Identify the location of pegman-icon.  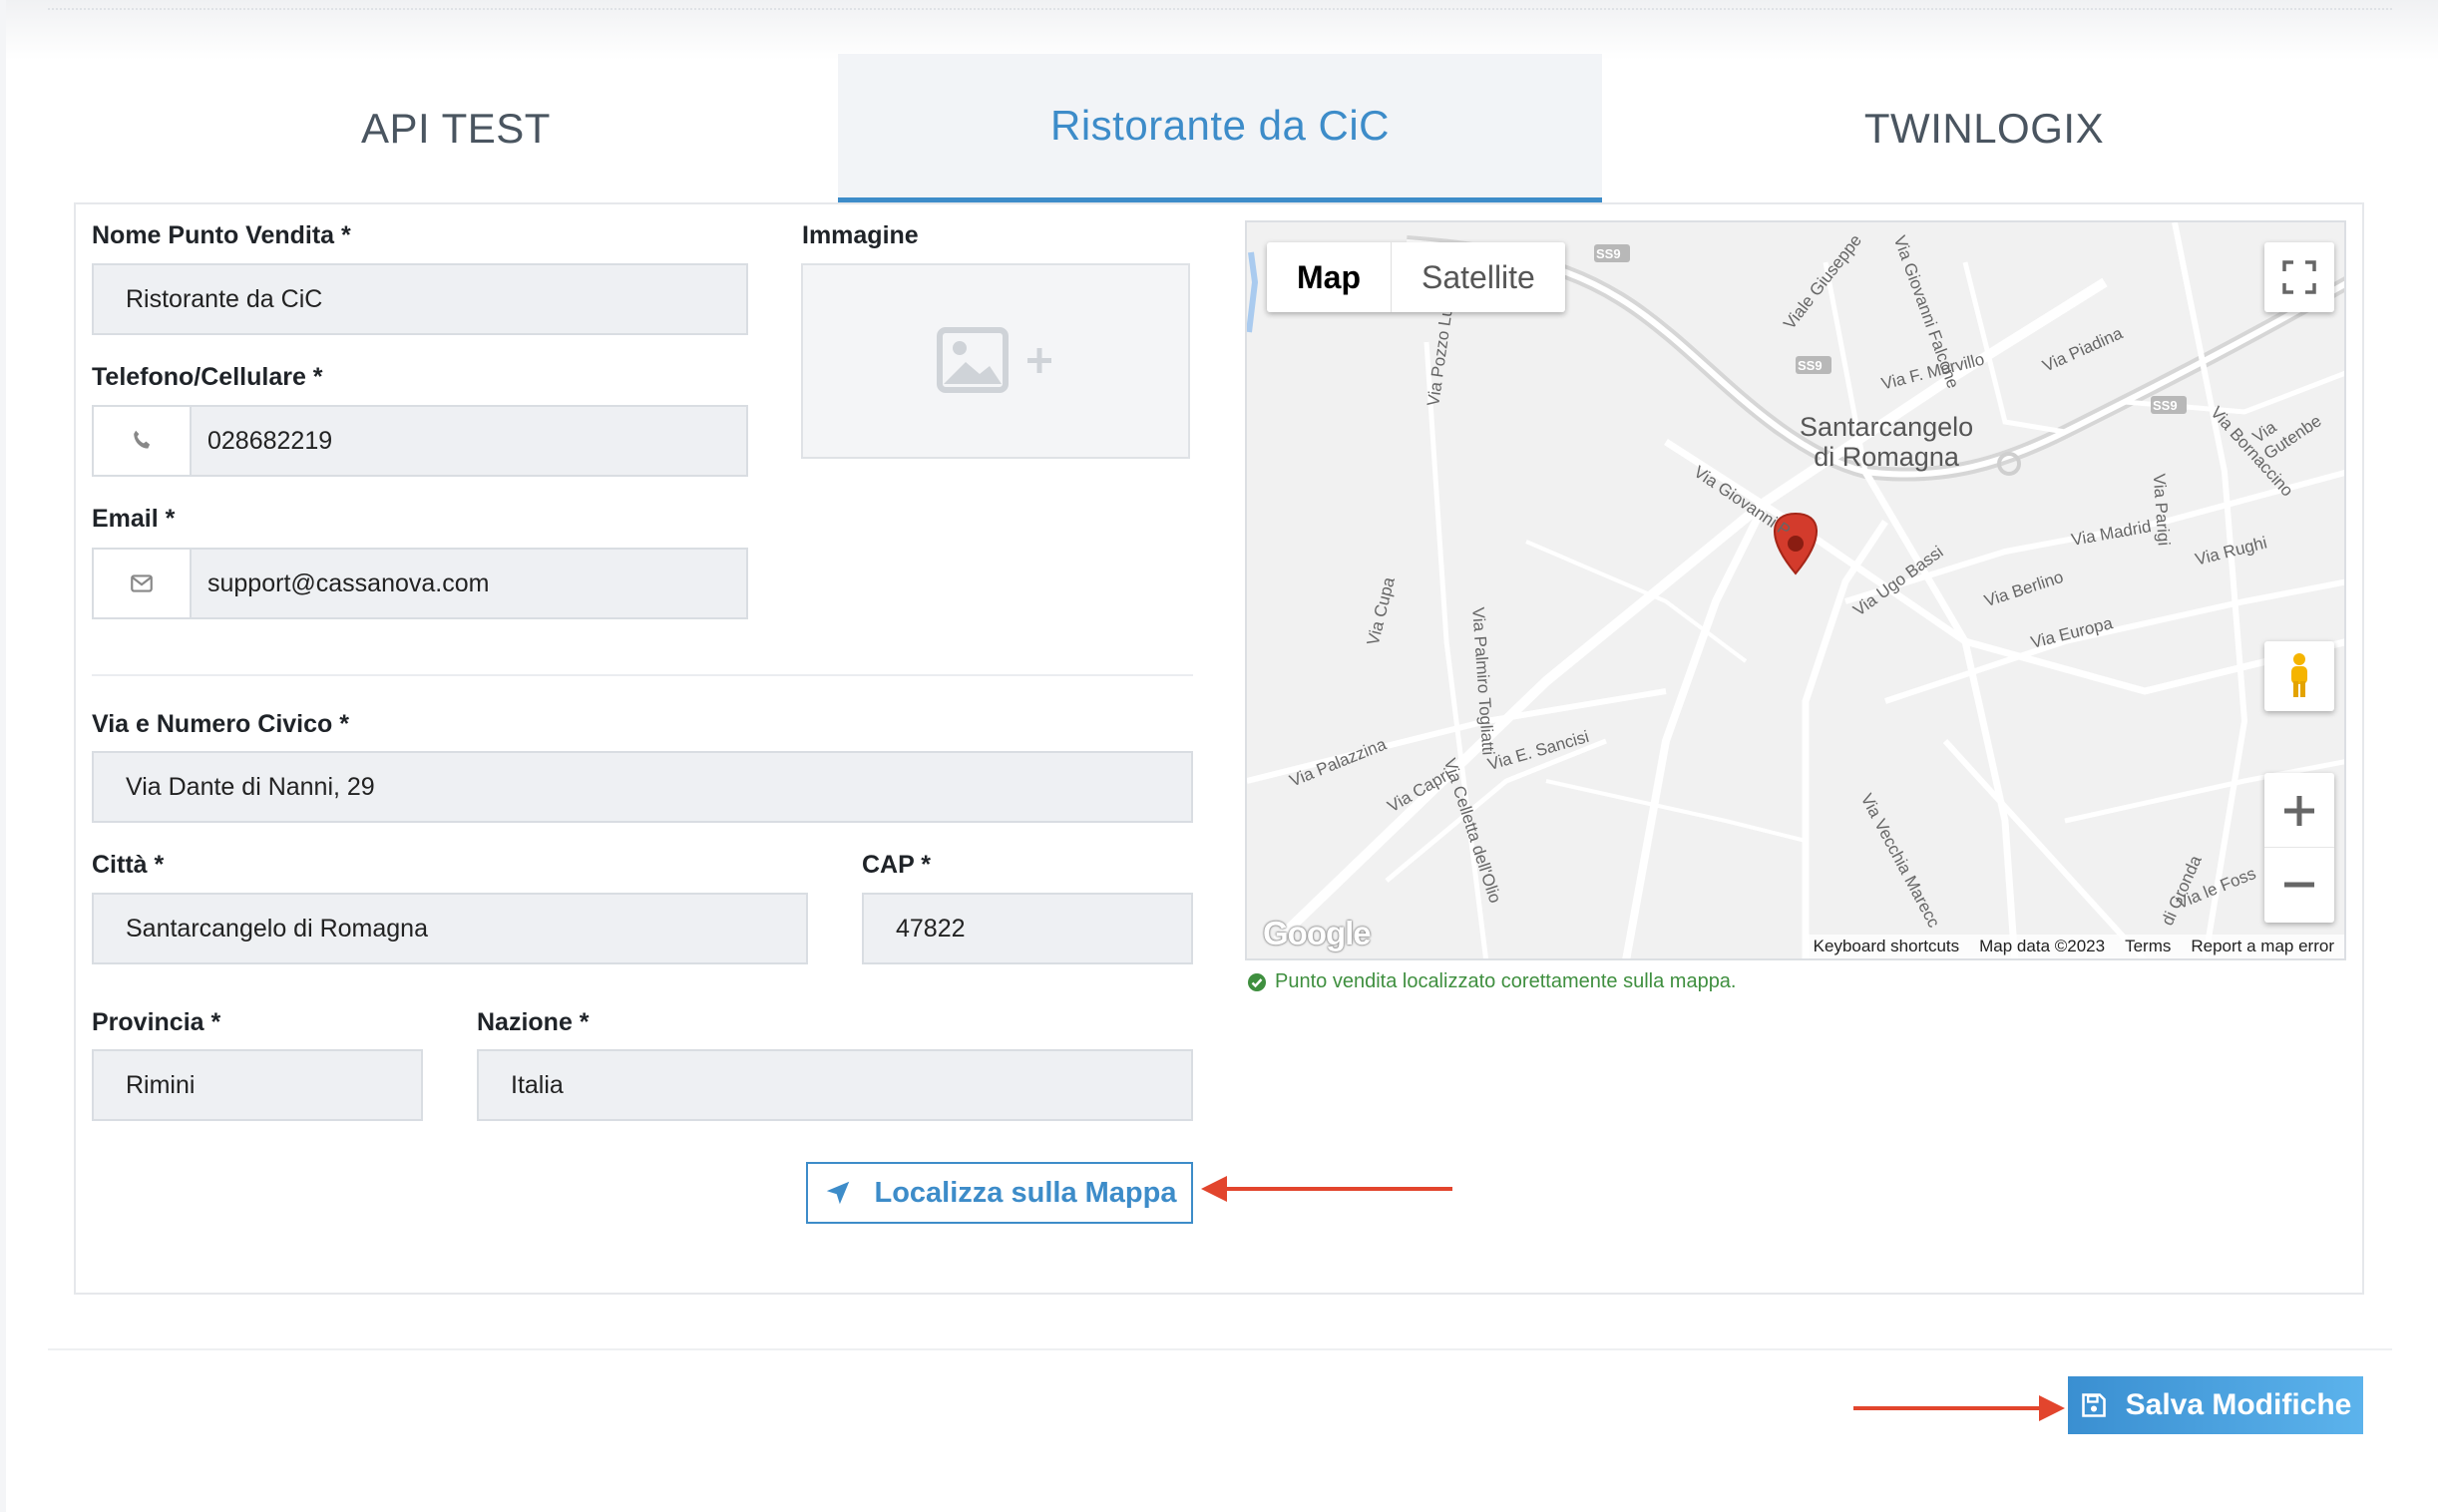
(2299, 675).